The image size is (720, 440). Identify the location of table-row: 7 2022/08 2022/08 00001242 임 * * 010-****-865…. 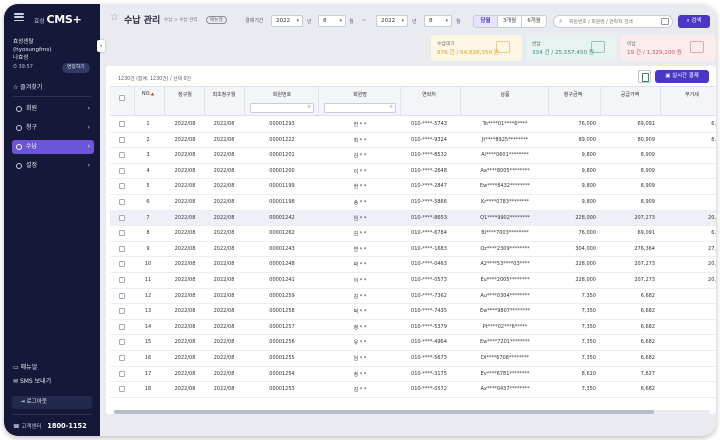
(413, 218).